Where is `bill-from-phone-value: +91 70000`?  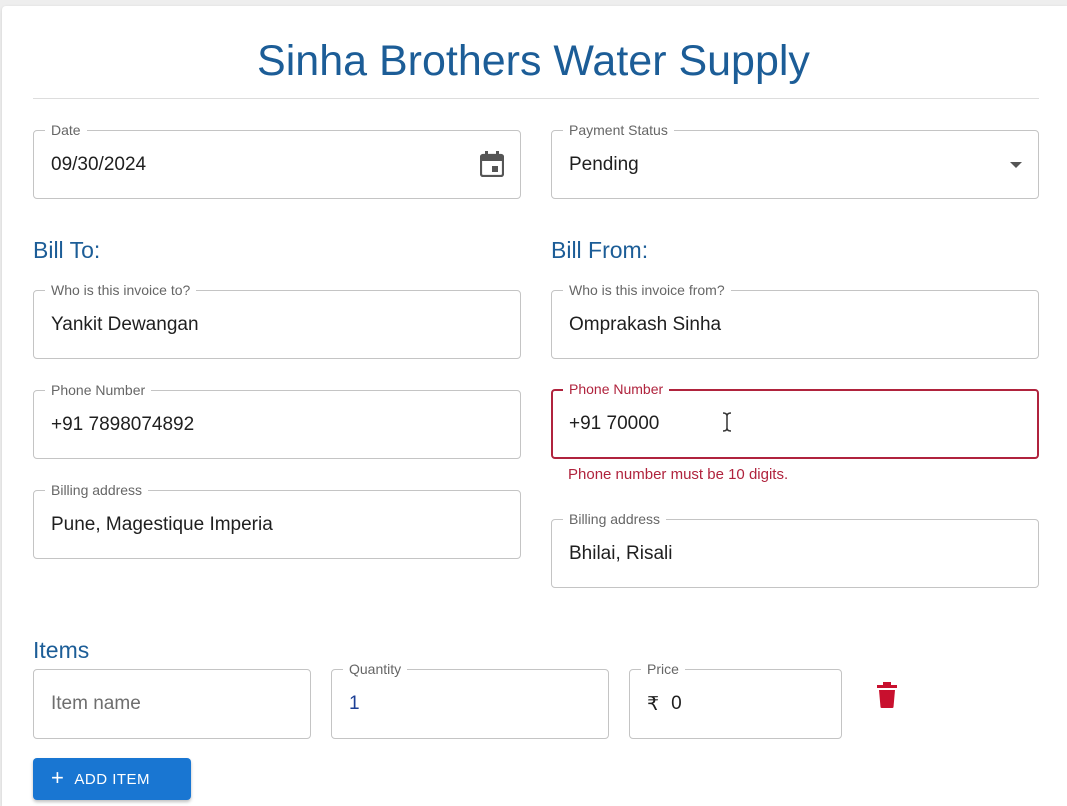 bill-from-phone-value: +91 70000 is located at coordinates (614, 423).